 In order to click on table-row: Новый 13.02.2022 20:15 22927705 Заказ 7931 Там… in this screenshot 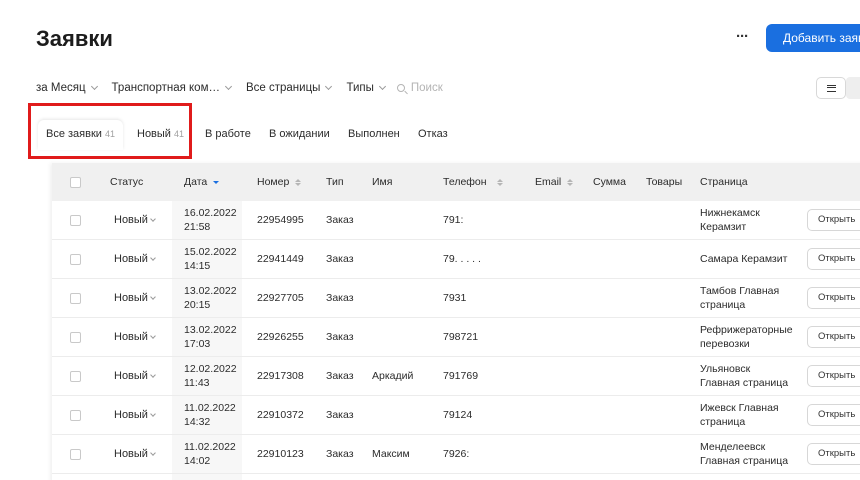, I will do `click(456, 298)`.